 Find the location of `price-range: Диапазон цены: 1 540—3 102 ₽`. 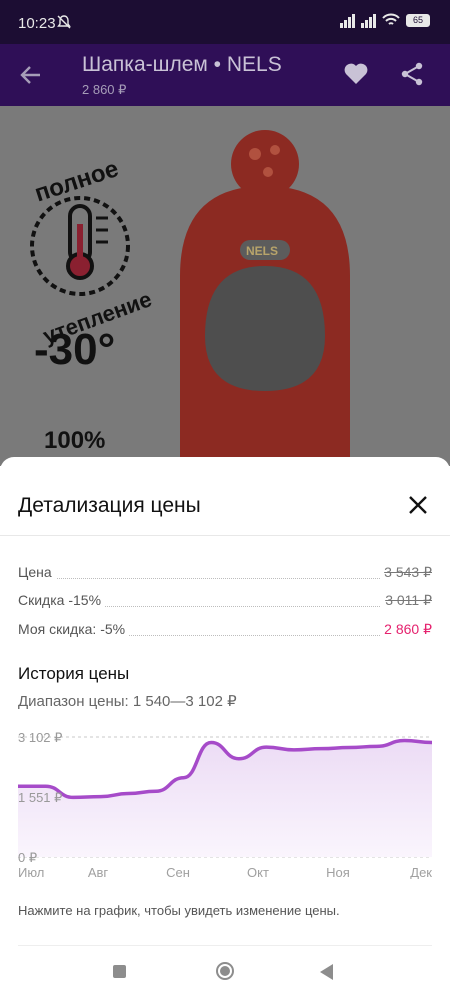

price-range: Диапазон цены: 1 540—3 102 ₽ is located at coordinates (127, 701).